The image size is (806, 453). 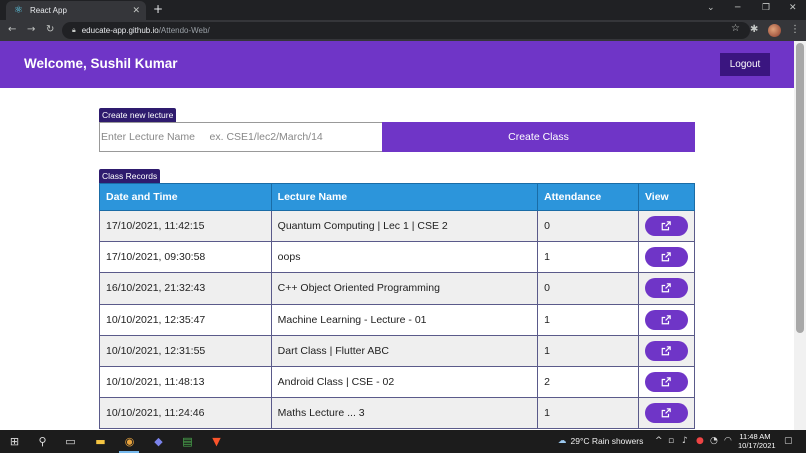 What do you see at coordinates (185, 413) in the screenshot?
I see `datetime-cell: 10/10/2021, 11:24:46` at bounding box center [185, 413].